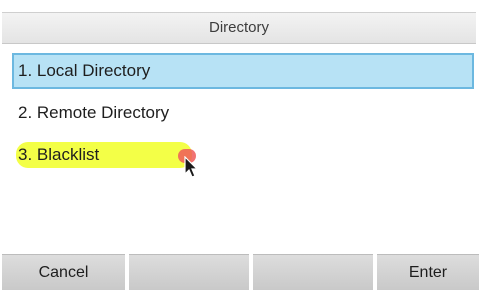 This screenshot has height=291, width=481. I want to click on mouse-pointer-icon, so click(191, 167).